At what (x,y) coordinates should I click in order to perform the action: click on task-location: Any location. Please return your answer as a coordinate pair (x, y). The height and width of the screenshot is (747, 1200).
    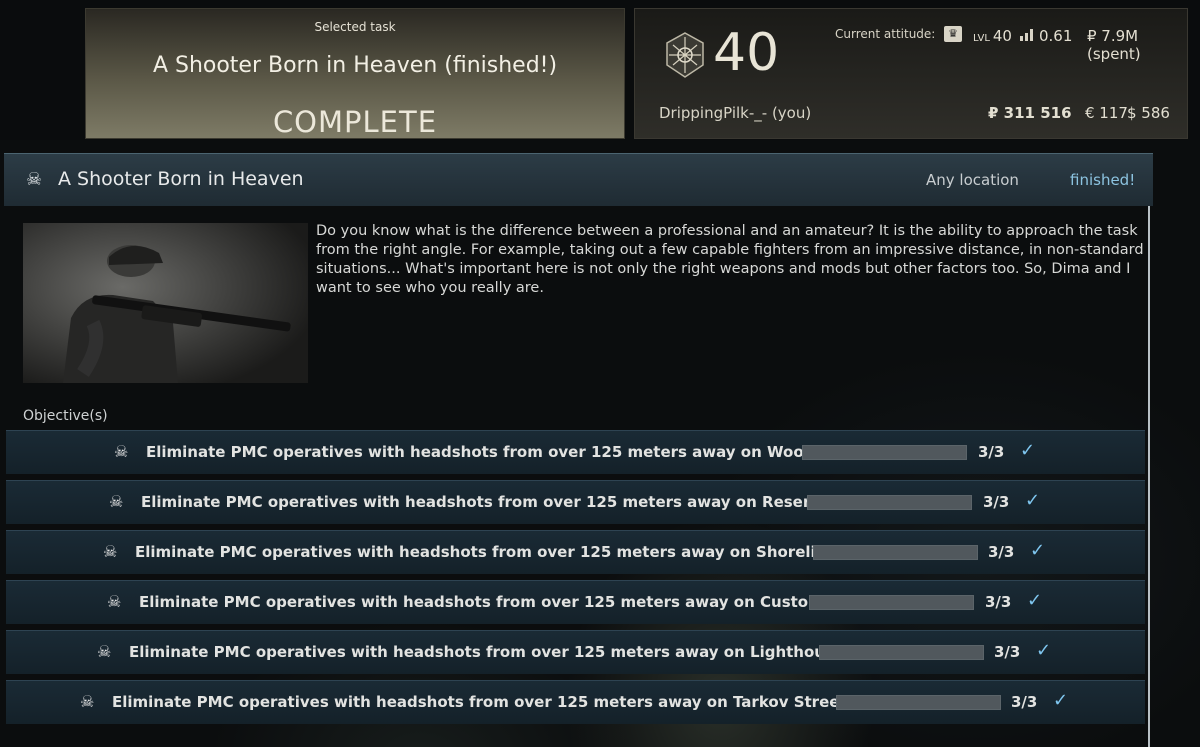
    Looking at the image, I should click on (972, 180).